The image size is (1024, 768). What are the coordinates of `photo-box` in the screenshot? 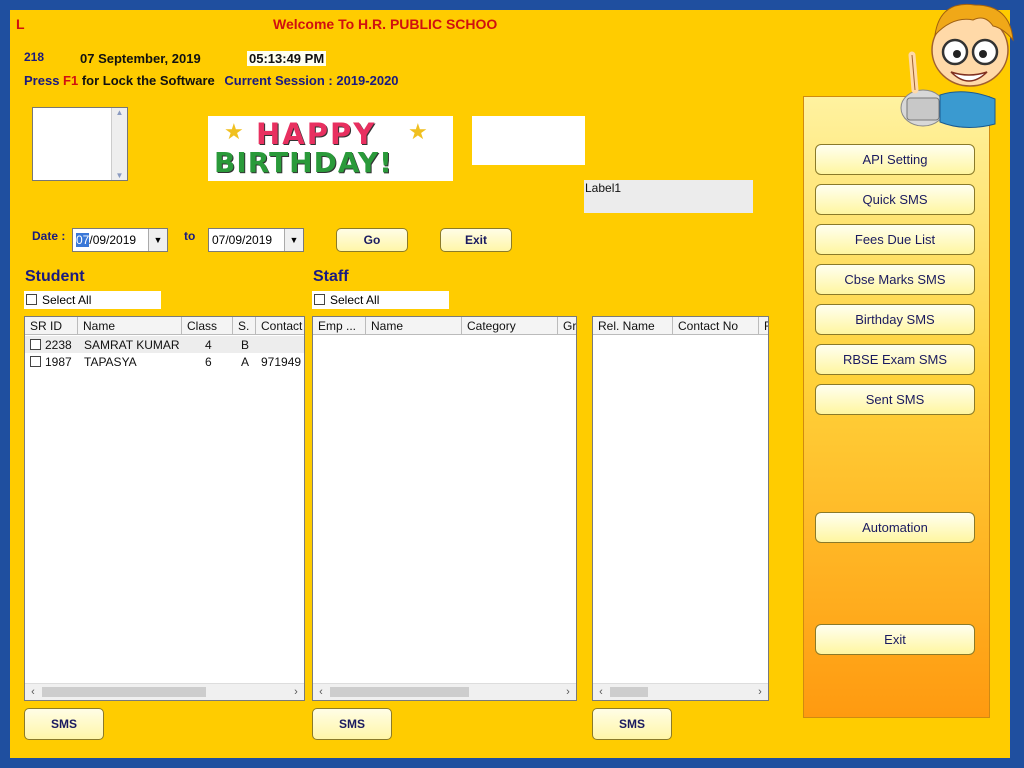 It's located at (528, 140).